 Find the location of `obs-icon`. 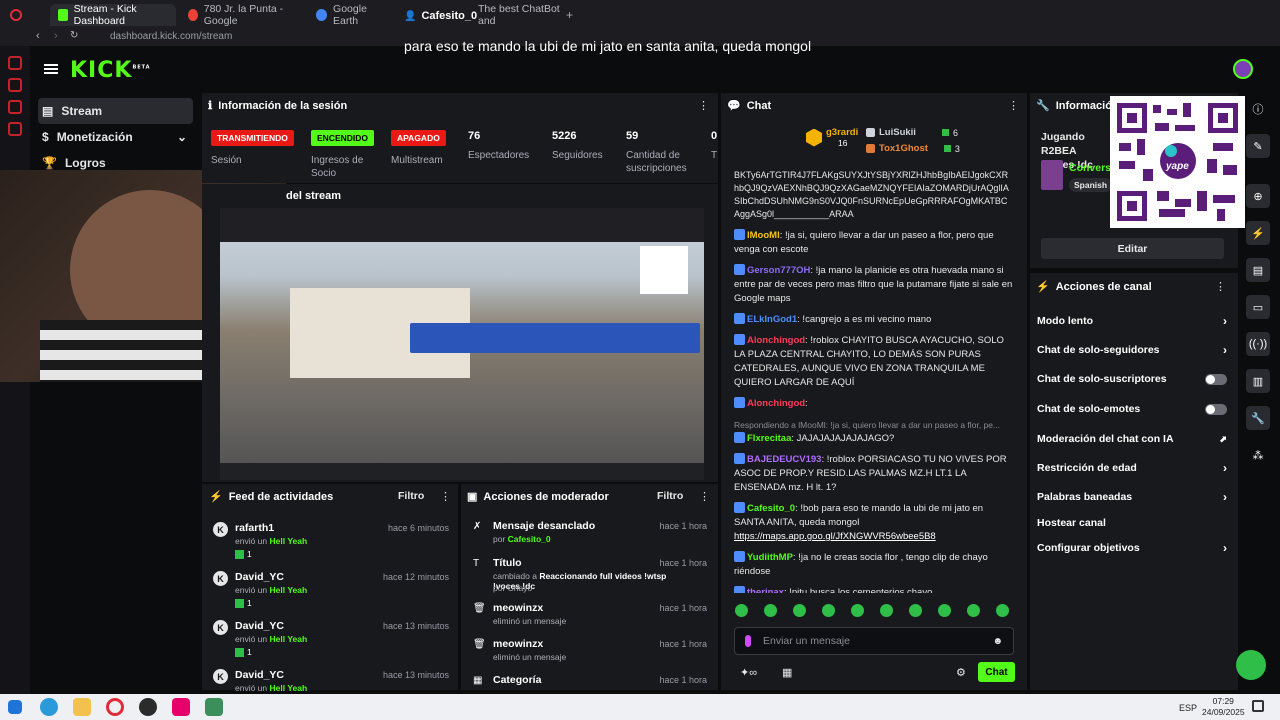

obs-icon is located at coordinates (148, 707).